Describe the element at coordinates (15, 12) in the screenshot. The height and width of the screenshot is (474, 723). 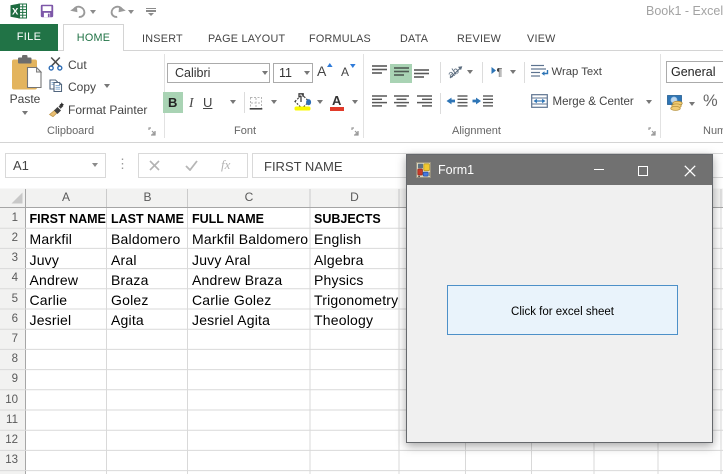
I see `svg-text: X` at that location.